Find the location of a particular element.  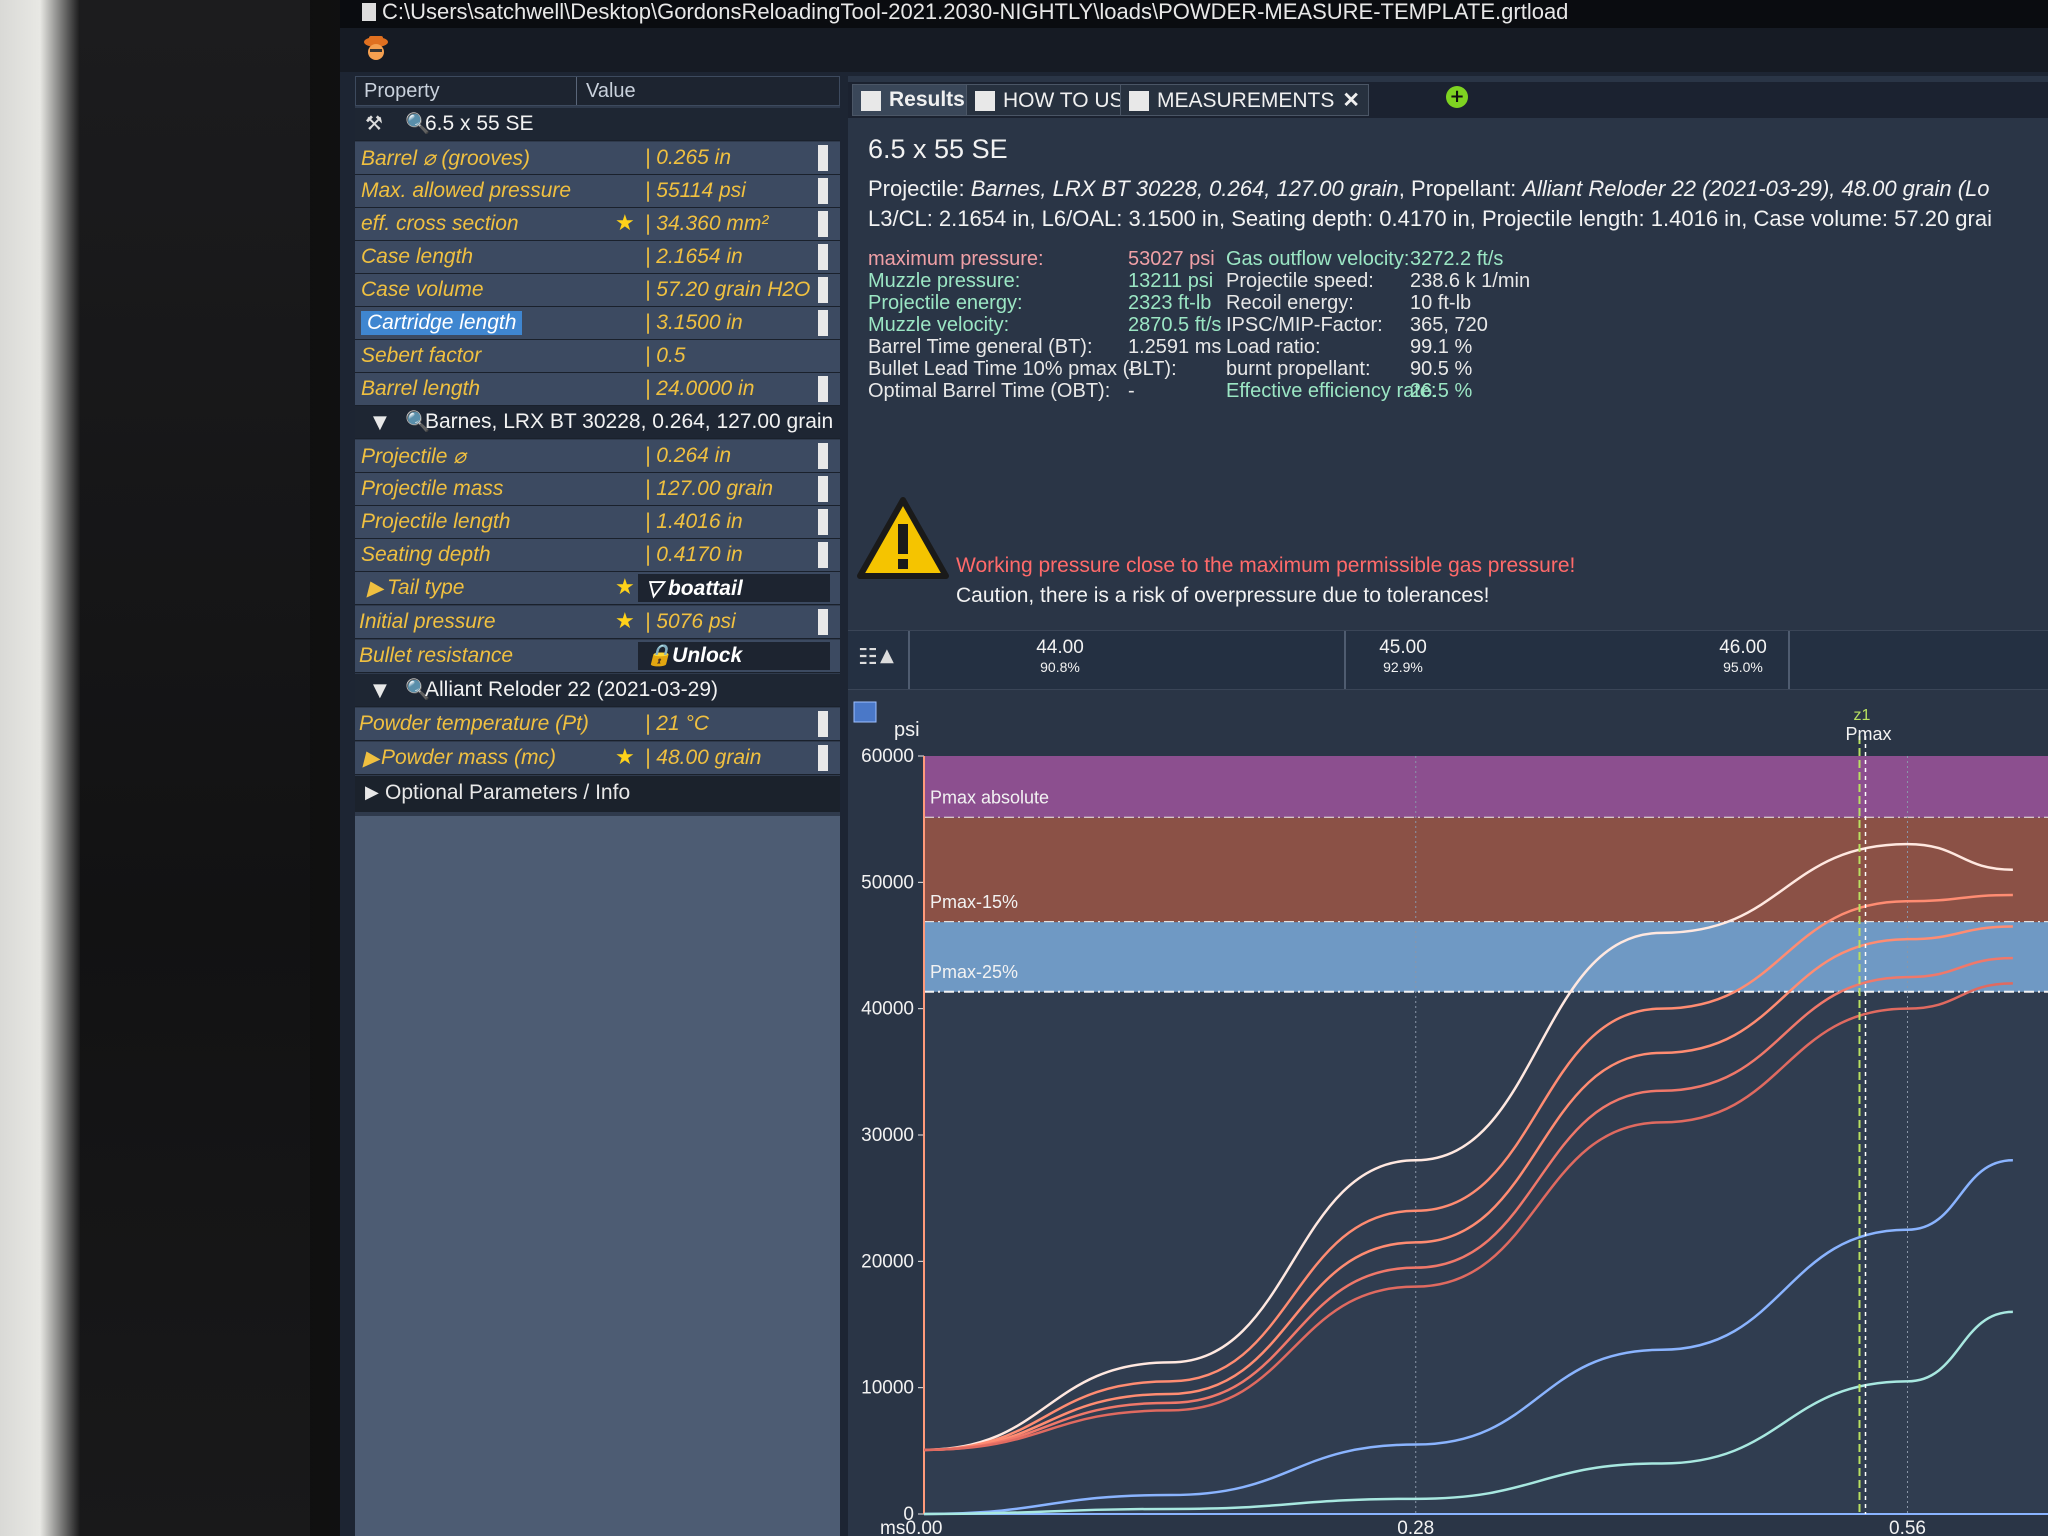

row-label: Case volume is located at coordinates (422, 289).